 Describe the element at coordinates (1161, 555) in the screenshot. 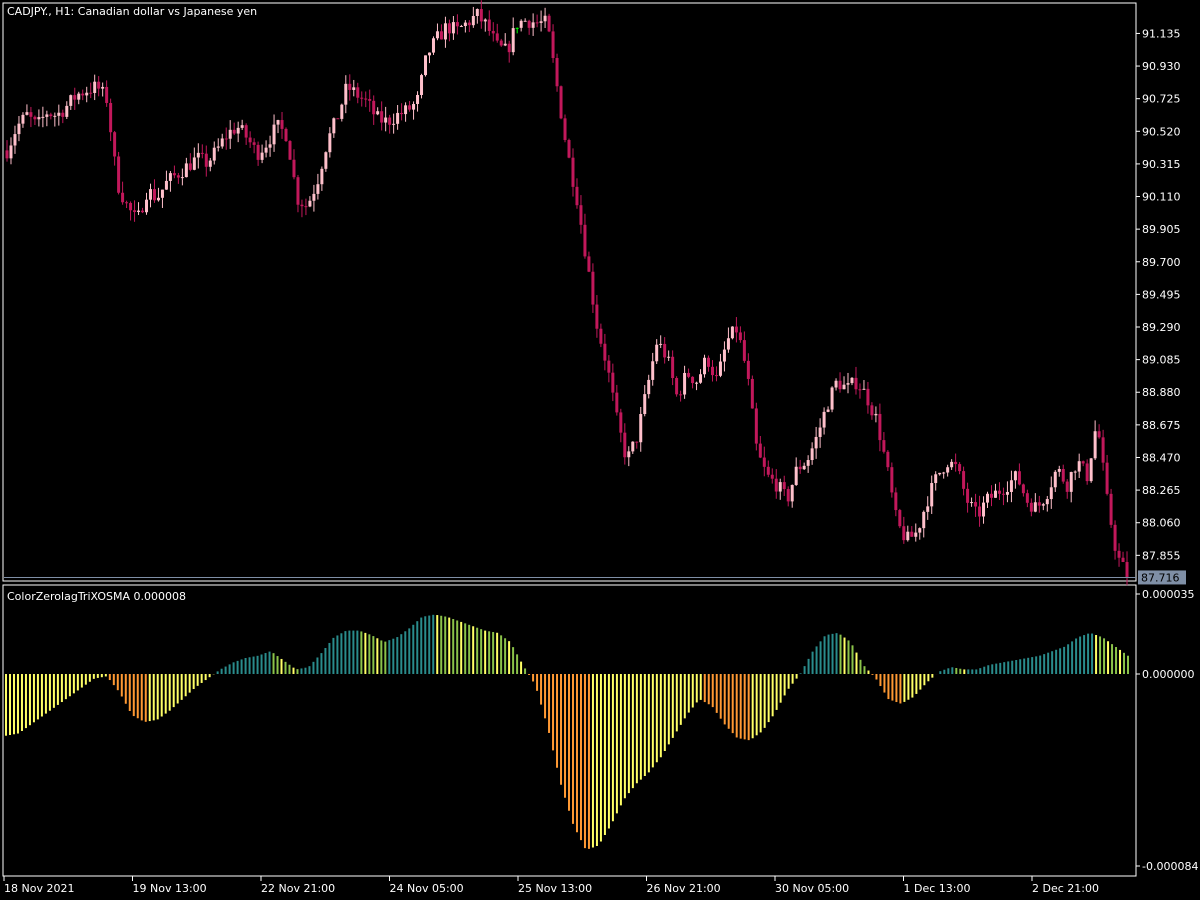

I see `price-tick-label: 87.855` at that location.